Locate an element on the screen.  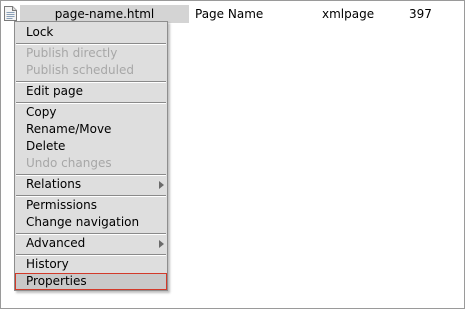
menu-item-edit-page: Edit page is located at coordinates (91, 91).